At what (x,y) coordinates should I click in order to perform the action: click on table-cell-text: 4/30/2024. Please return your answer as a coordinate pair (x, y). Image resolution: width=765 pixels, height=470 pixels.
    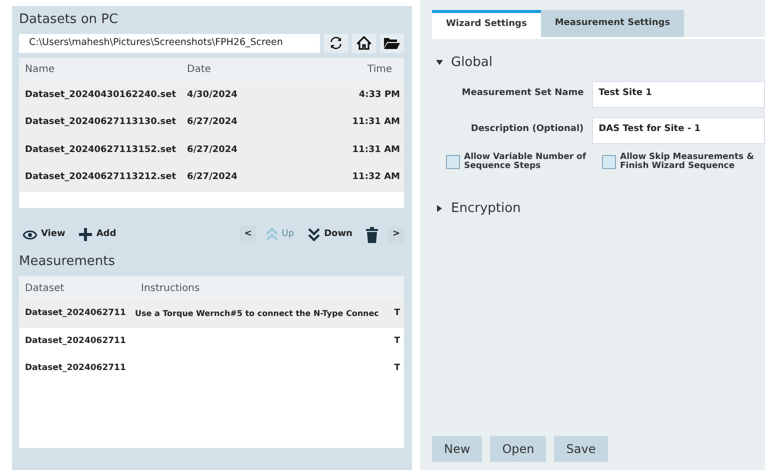
    Looking at the image, I should click on (212, 95).